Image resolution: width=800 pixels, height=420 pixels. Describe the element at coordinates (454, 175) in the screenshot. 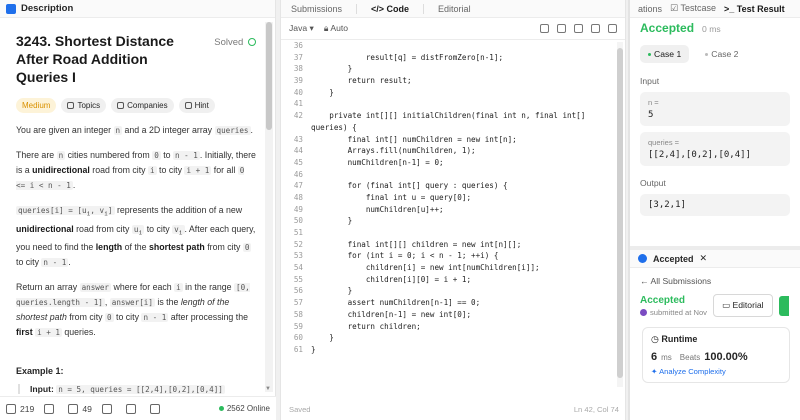

I see `code-line: 46` at that location.